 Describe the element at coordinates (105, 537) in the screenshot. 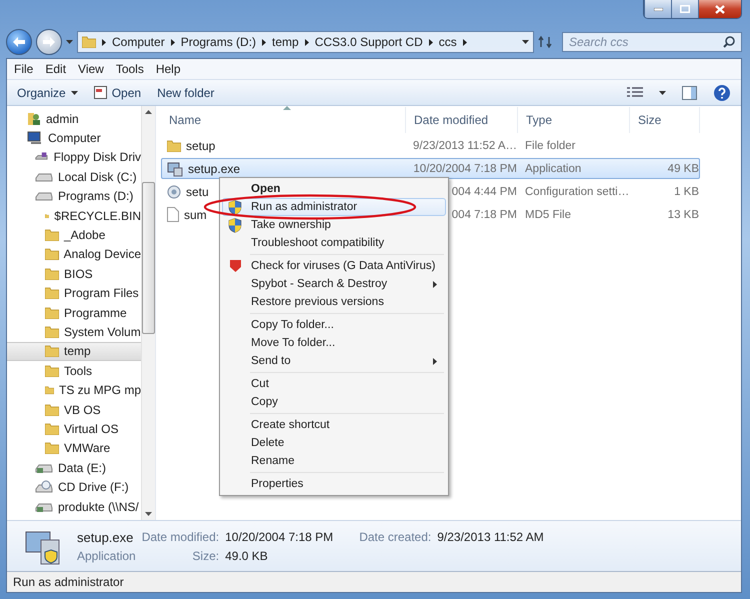

I see `file-name: setup.exe` at that location.